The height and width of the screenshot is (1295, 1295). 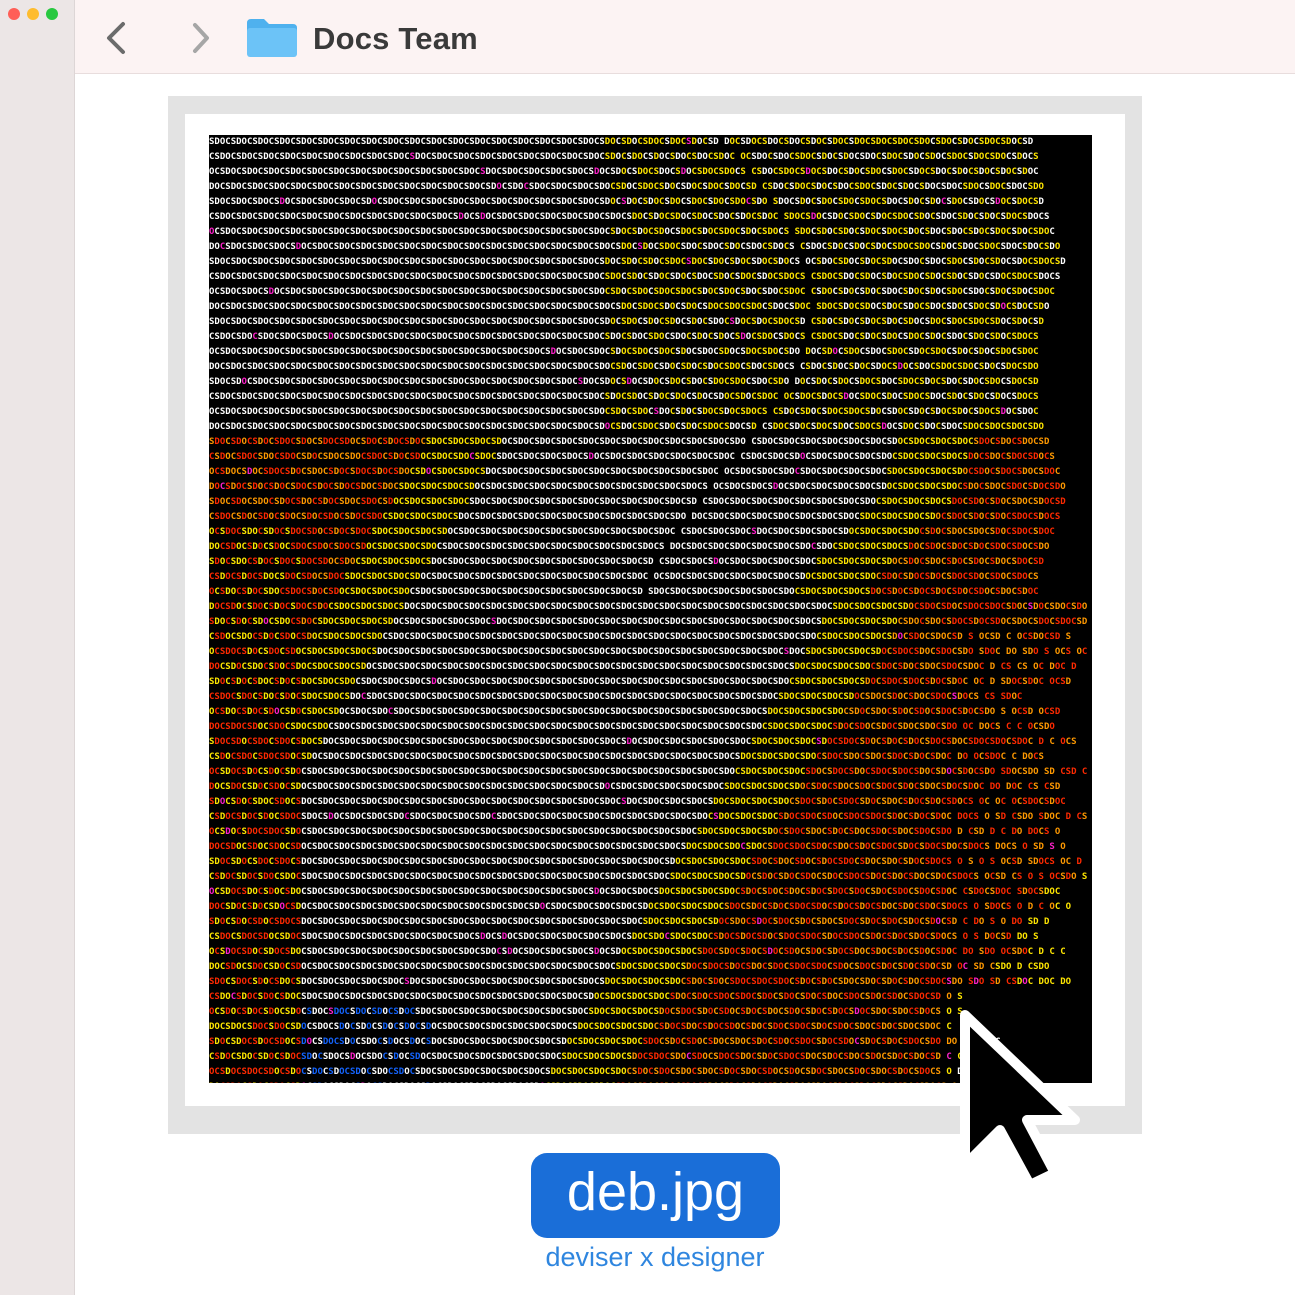 I want to click on file-caption: deviser x designer, so click(x=655, y=1257).